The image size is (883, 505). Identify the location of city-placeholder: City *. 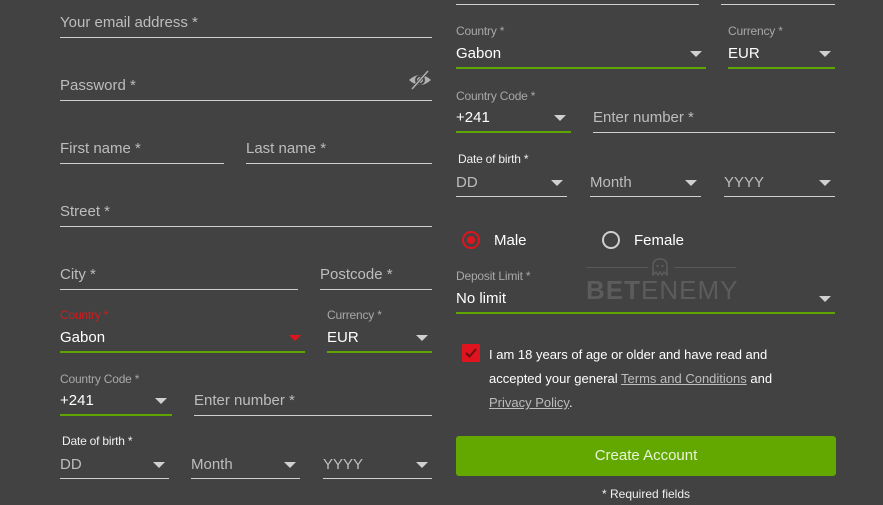
(78, 274).